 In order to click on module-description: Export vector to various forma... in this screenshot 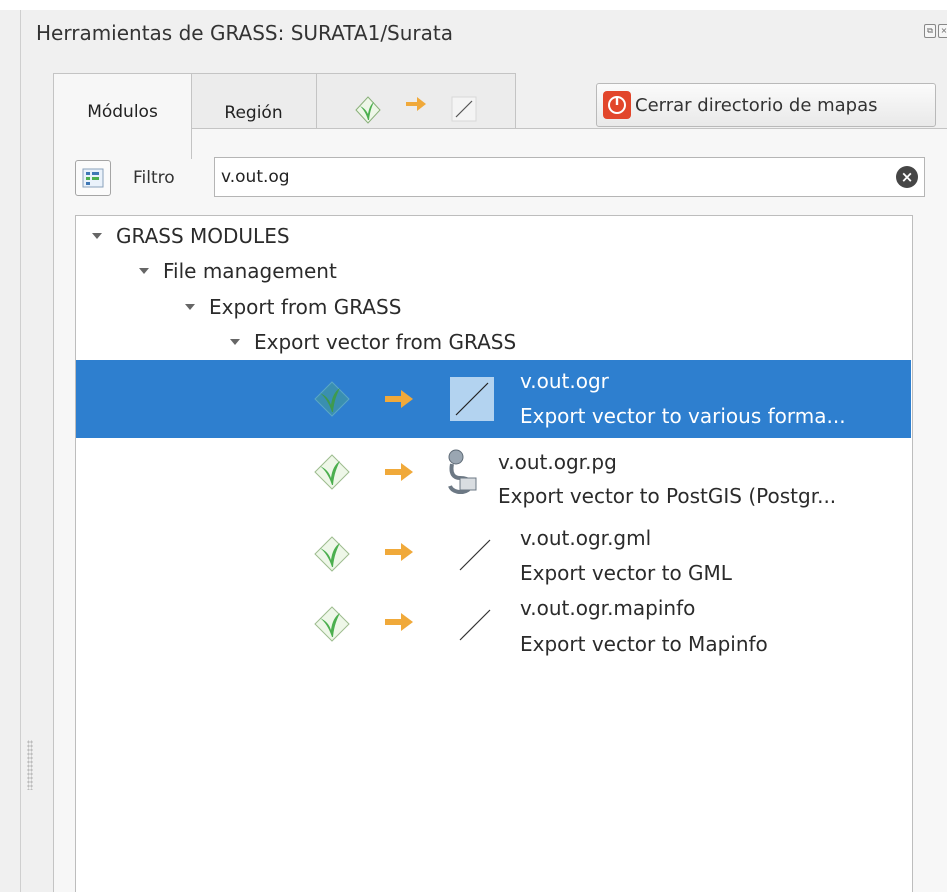, I will do `click(683, 416)`.